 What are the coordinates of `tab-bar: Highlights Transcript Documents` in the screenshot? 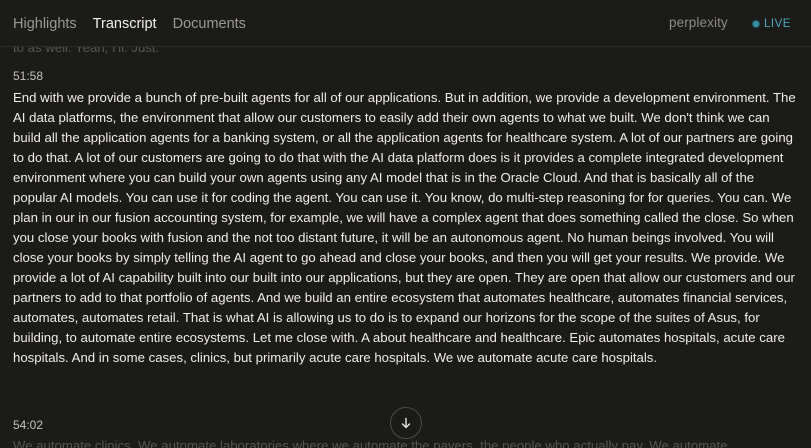 It's located at (129, 24).